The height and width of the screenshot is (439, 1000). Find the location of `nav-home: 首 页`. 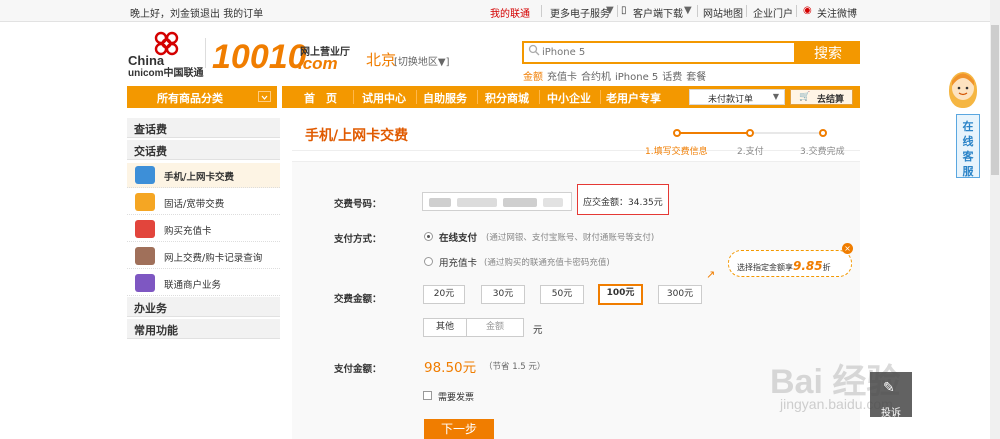

nav-home: 首 页 is located at coordinates (320, 98).